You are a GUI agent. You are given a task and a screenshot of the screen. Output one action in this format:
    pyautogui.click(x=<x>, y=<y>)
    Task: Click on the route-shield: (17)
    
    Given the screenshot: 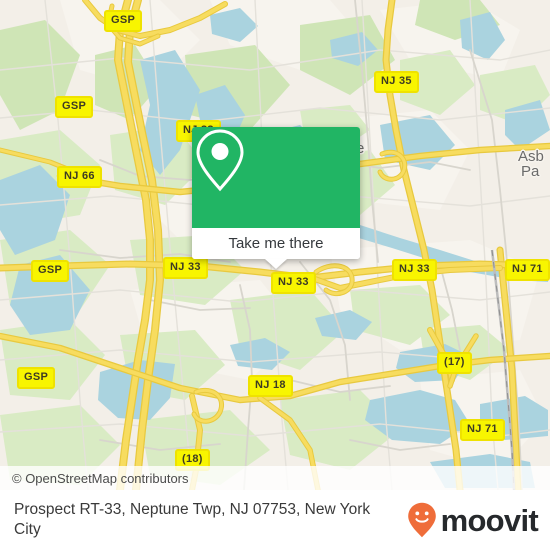 What is the action you would take?
    pyautogui.click(x=454, y=363)
    